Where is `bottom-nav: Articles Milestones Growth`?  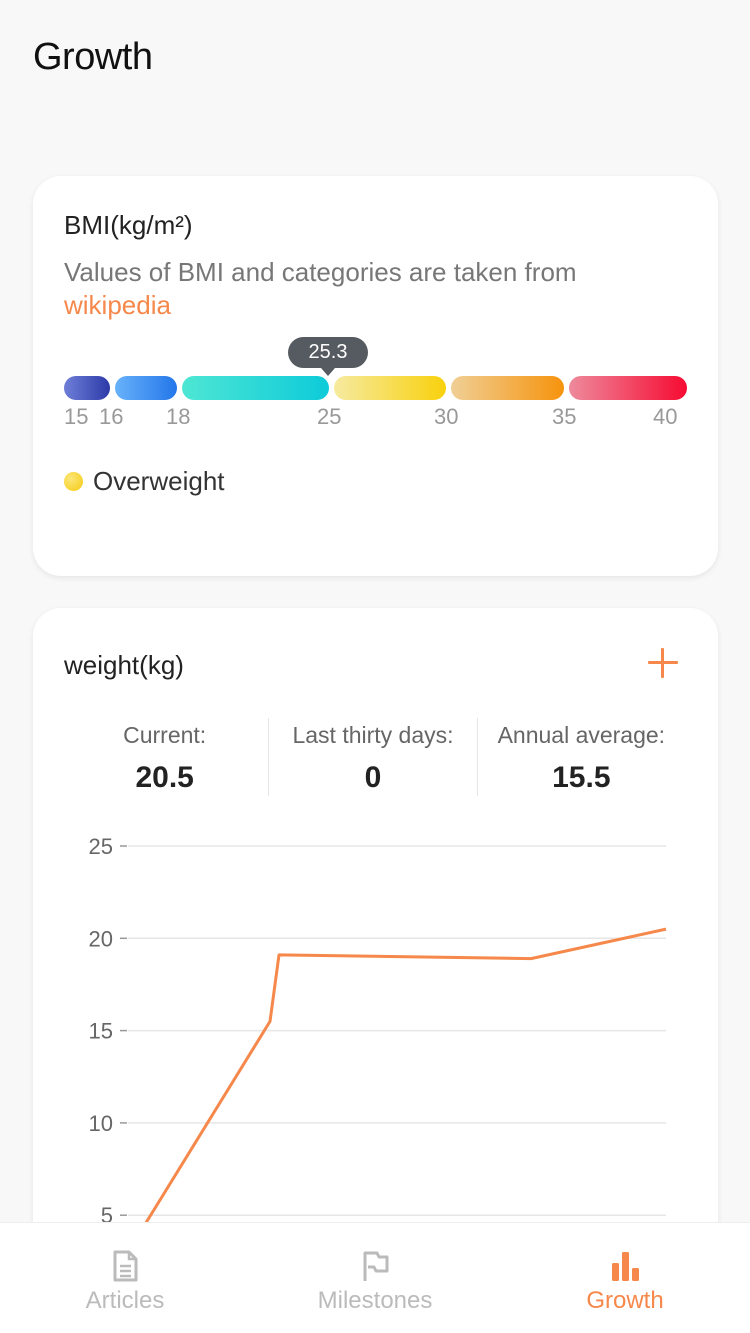 bottom-nav: Articles Milestones Growth is located at coordinates (375, 1277).